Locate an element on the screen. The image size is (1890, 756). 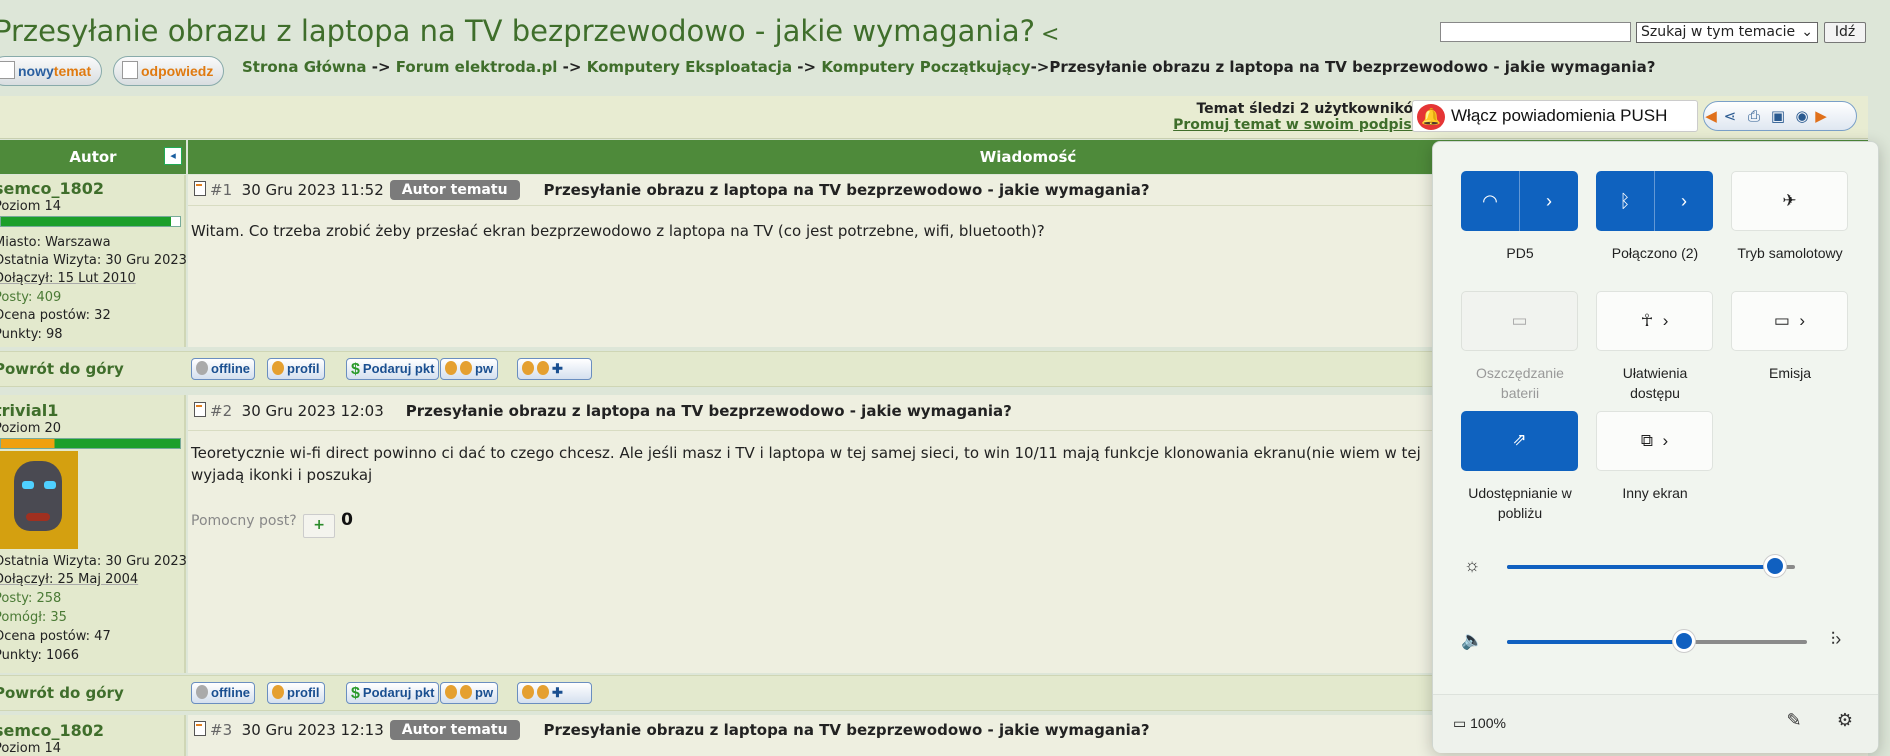
bluetooth-tile: ᛒ › is located at coordinates (1654, 201).